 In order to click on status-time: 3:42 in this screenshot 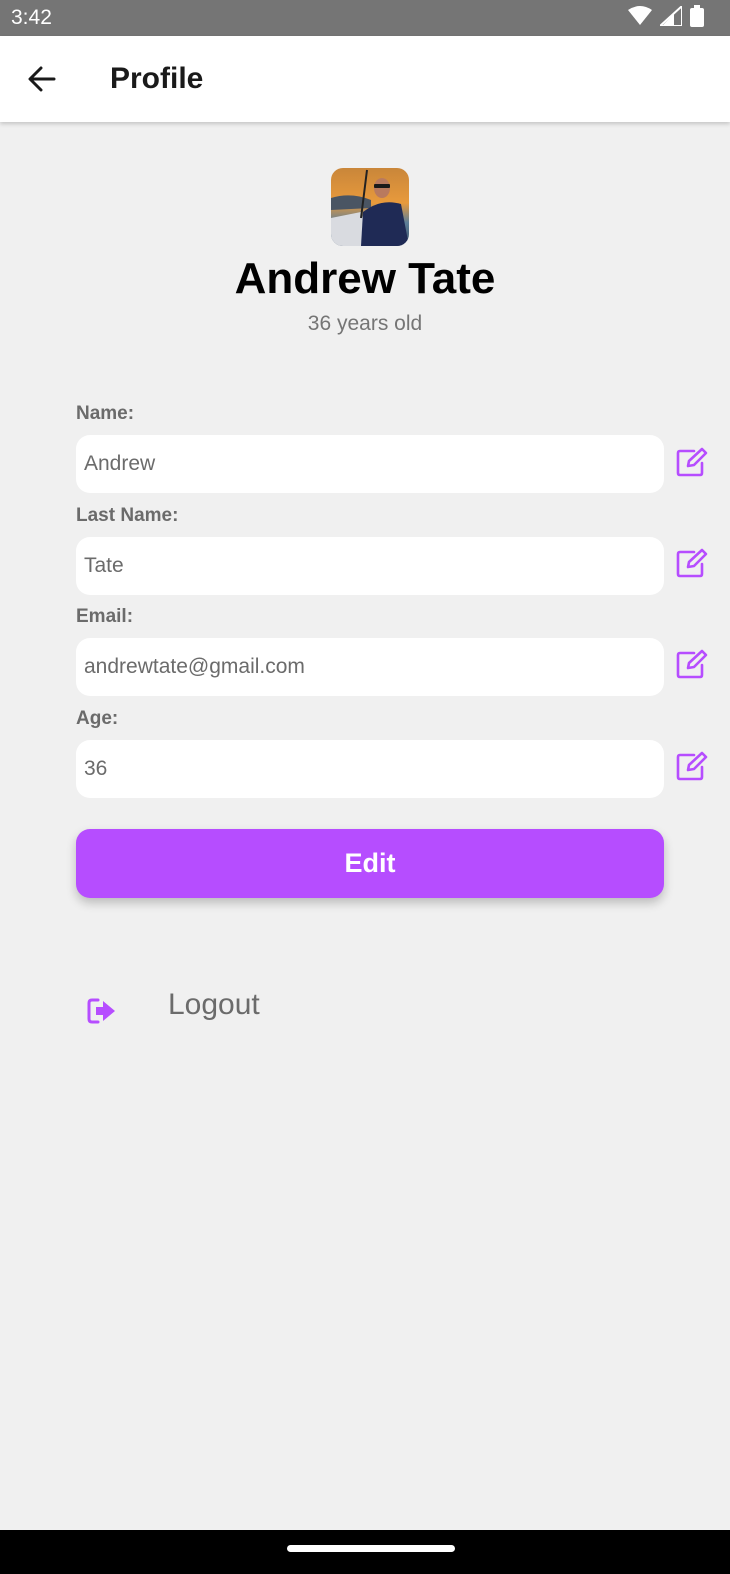, I will do `click(31, 17)`.